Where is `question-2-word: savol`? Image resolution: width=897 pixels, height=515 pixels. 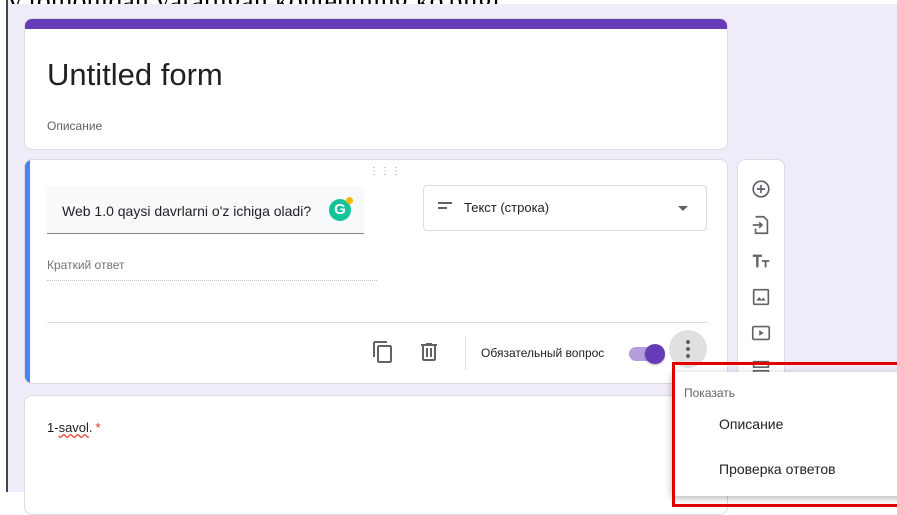
question-2-word: savol is located at coordinates (73, 427).